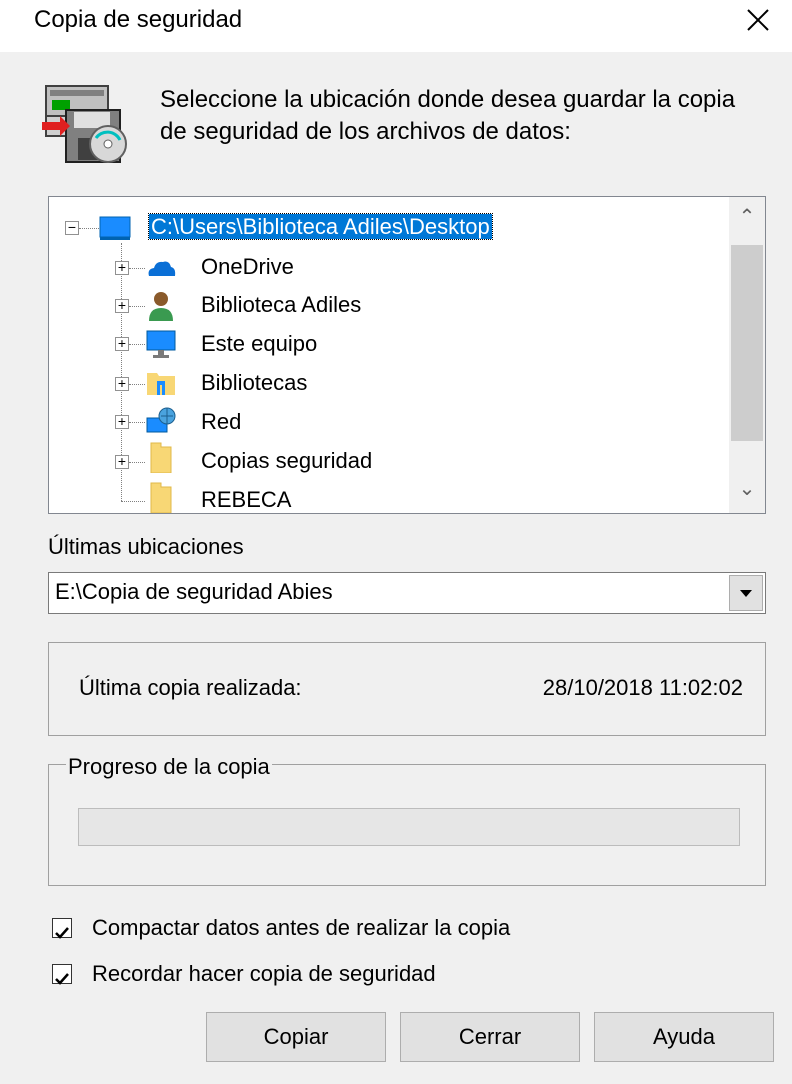 This screenshot has width=792, height=1084. I want to click on tree-item: OneDrive, so click(247, 267).